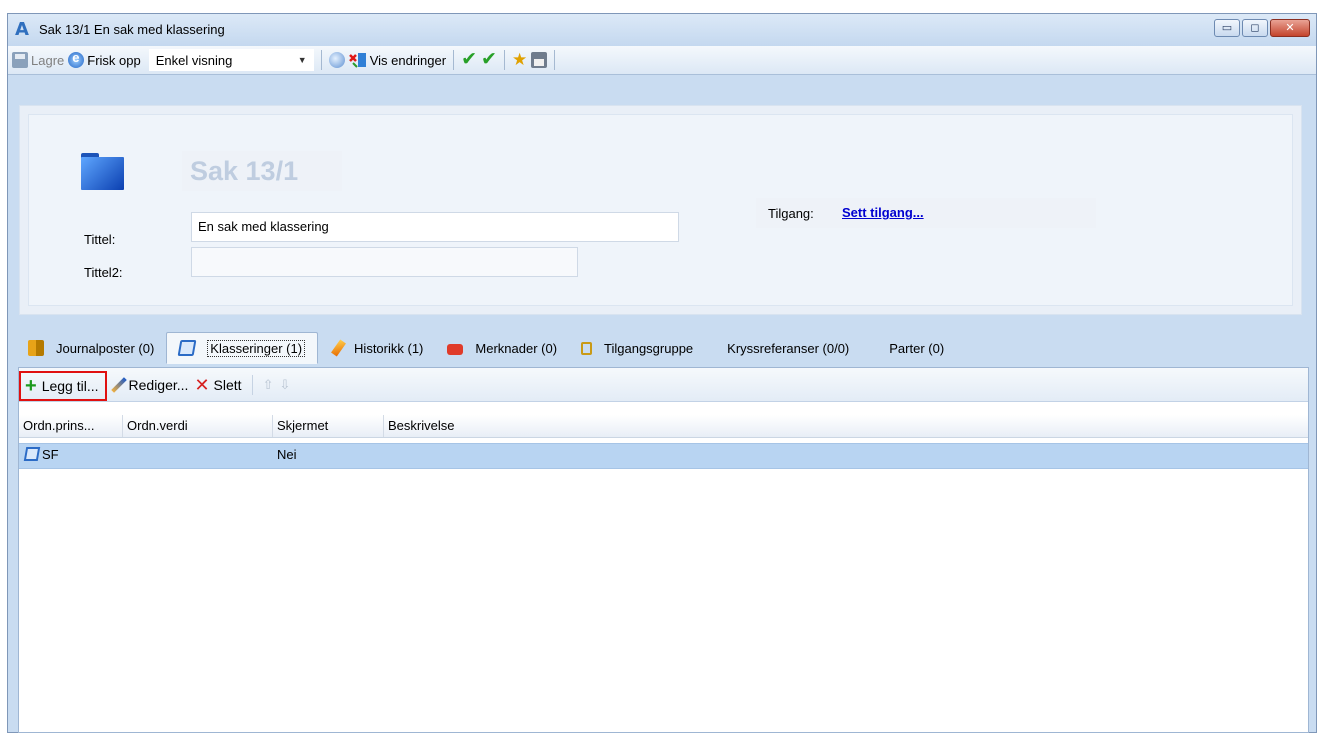 This screenshot has width=1326, height=733. I want to click on cell-beskrivelse, so click(386, 455).